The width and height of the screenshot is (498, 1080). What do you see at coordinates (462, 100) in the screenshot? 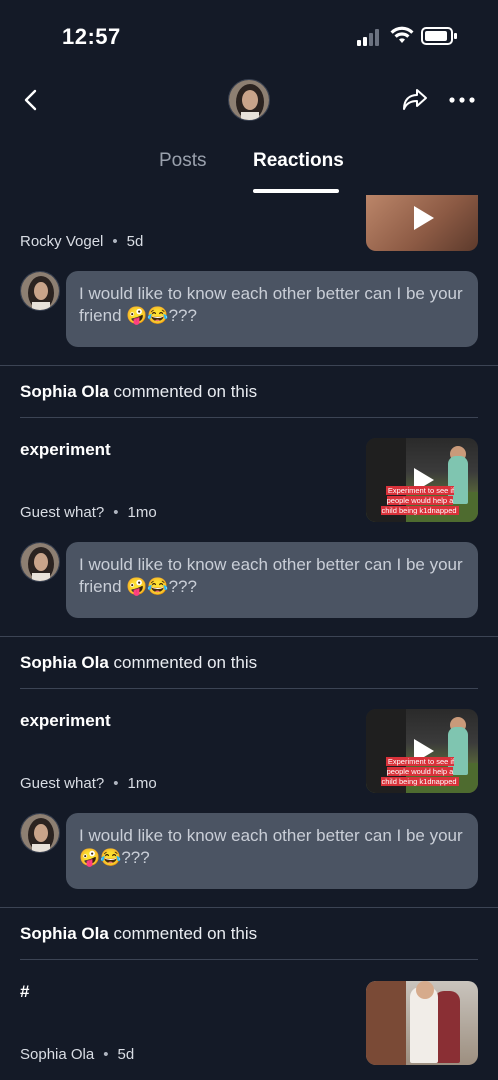
I see `more-options-icon` at bounding box center [462, 100].